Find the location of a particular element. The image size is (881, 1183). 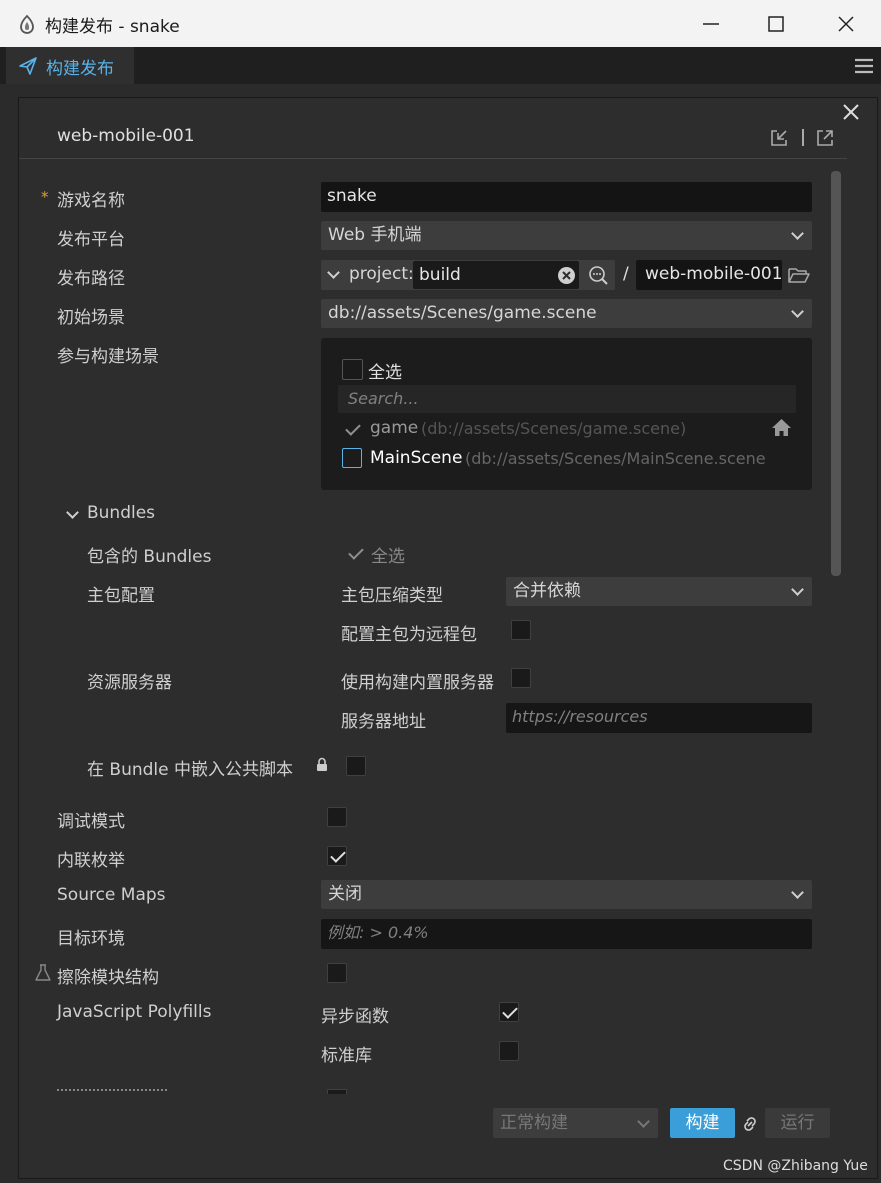

build-type-value: 正常构建 is located at coordinates (534, 1123).